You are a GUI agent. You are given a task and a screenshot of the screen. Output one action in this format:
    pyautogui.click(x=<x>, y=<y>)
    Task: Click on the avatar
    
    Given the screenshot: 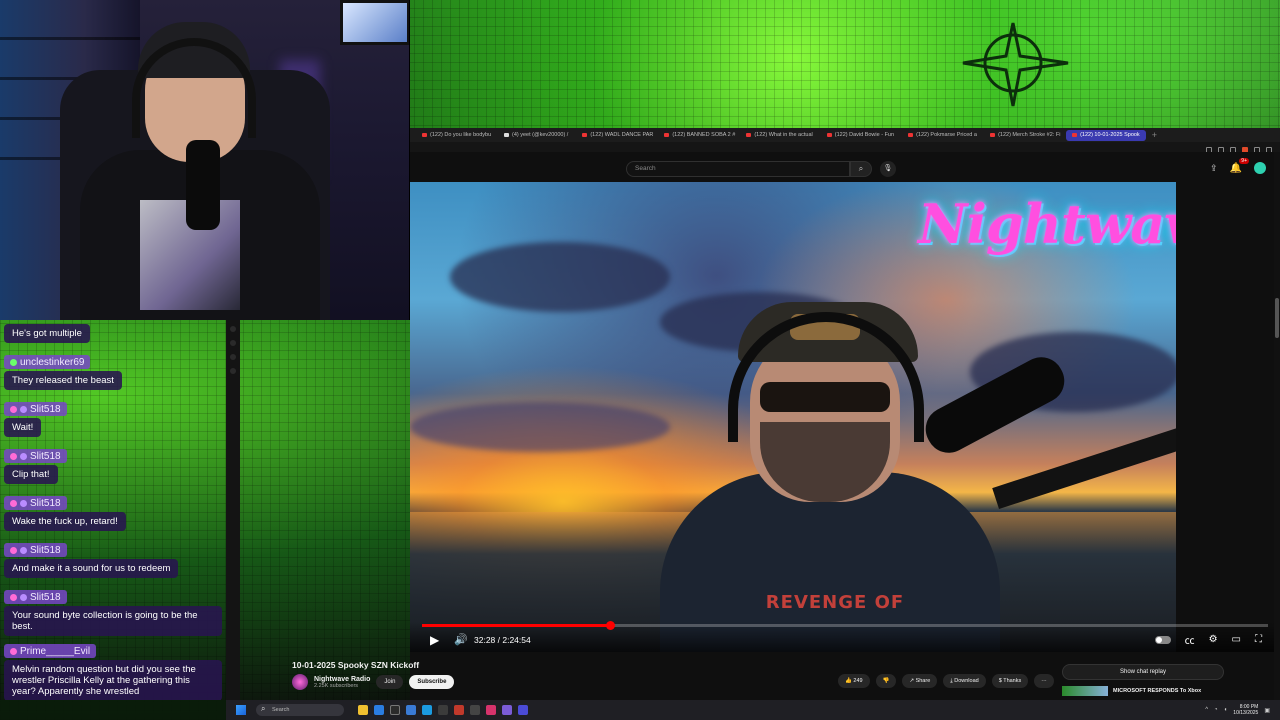 What is the action you would take?
    pyautogui.click(x=1260, y=168)
    